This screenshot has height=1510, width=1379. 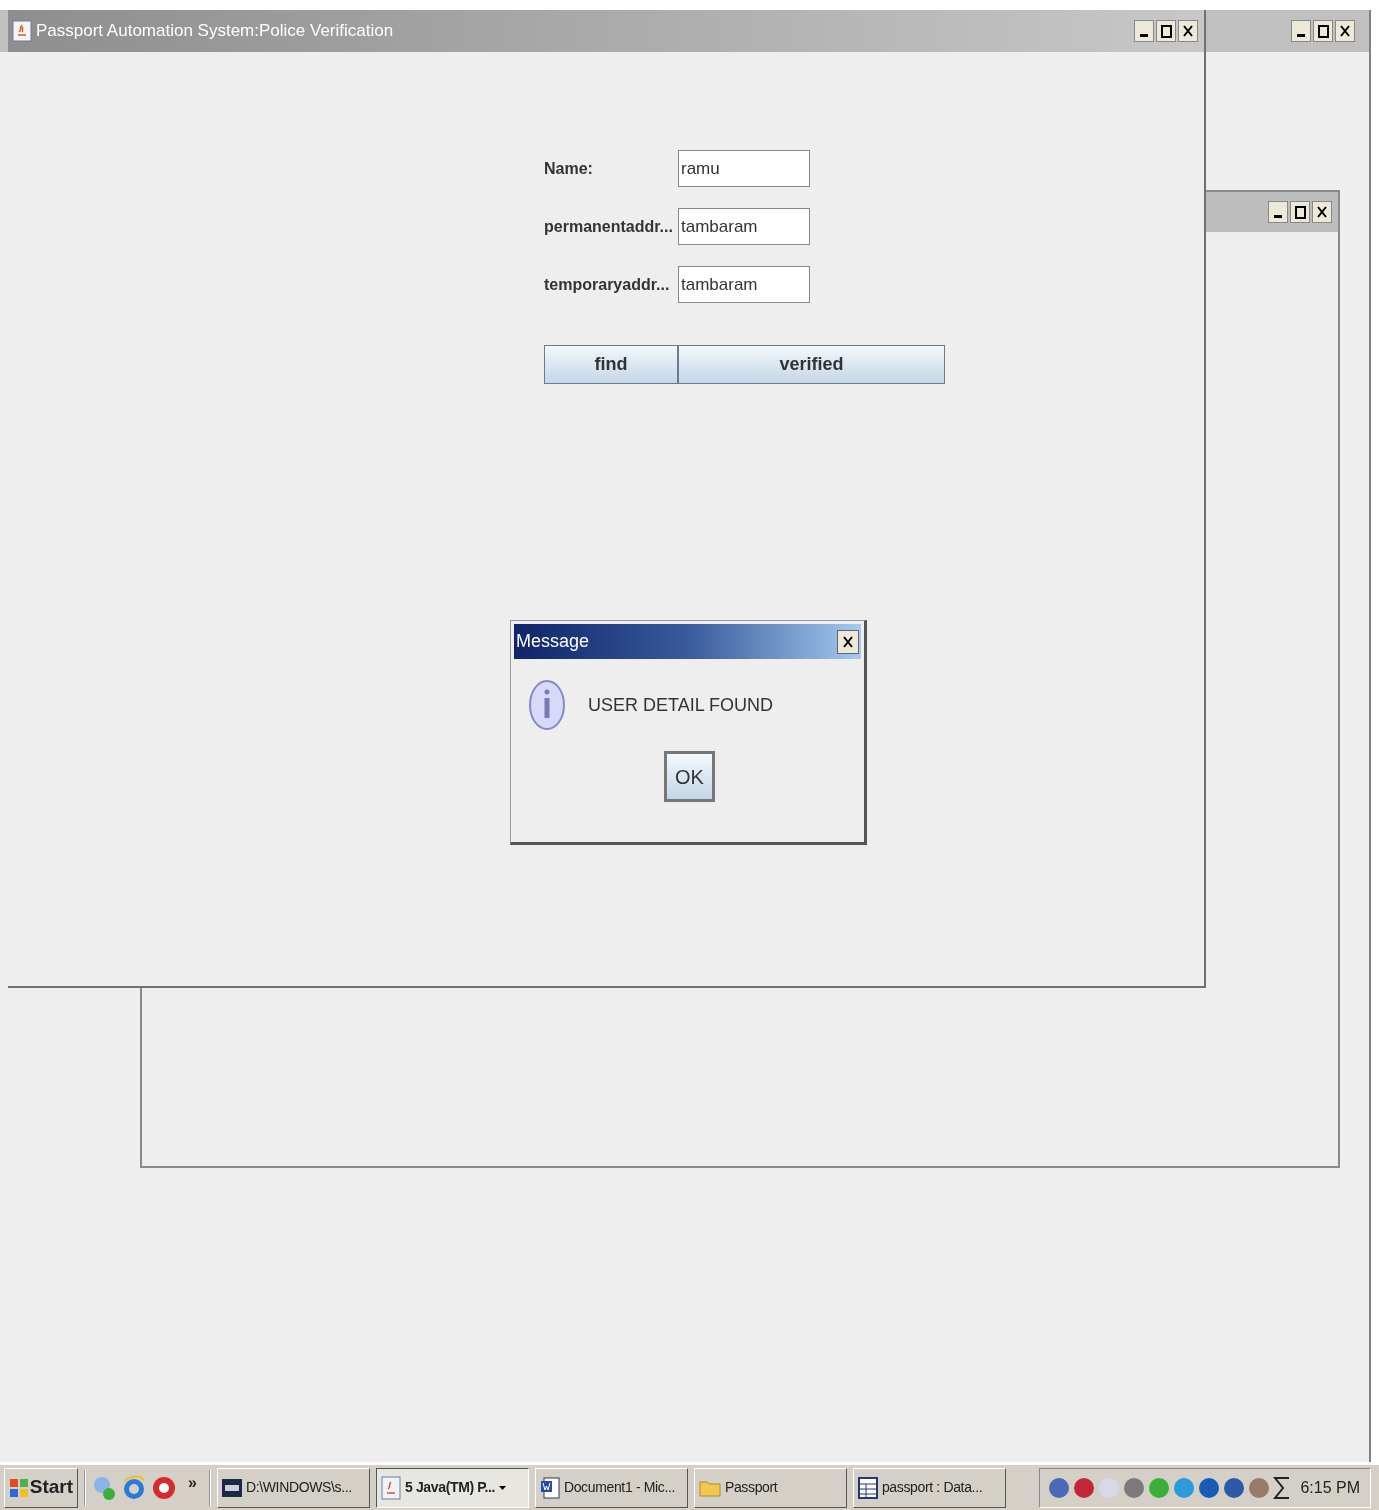 What do you see at coordinates (1330, 1487) in the screenshot?
I see `clock: 6:15 PM` at bounding box center [1330, 1487].